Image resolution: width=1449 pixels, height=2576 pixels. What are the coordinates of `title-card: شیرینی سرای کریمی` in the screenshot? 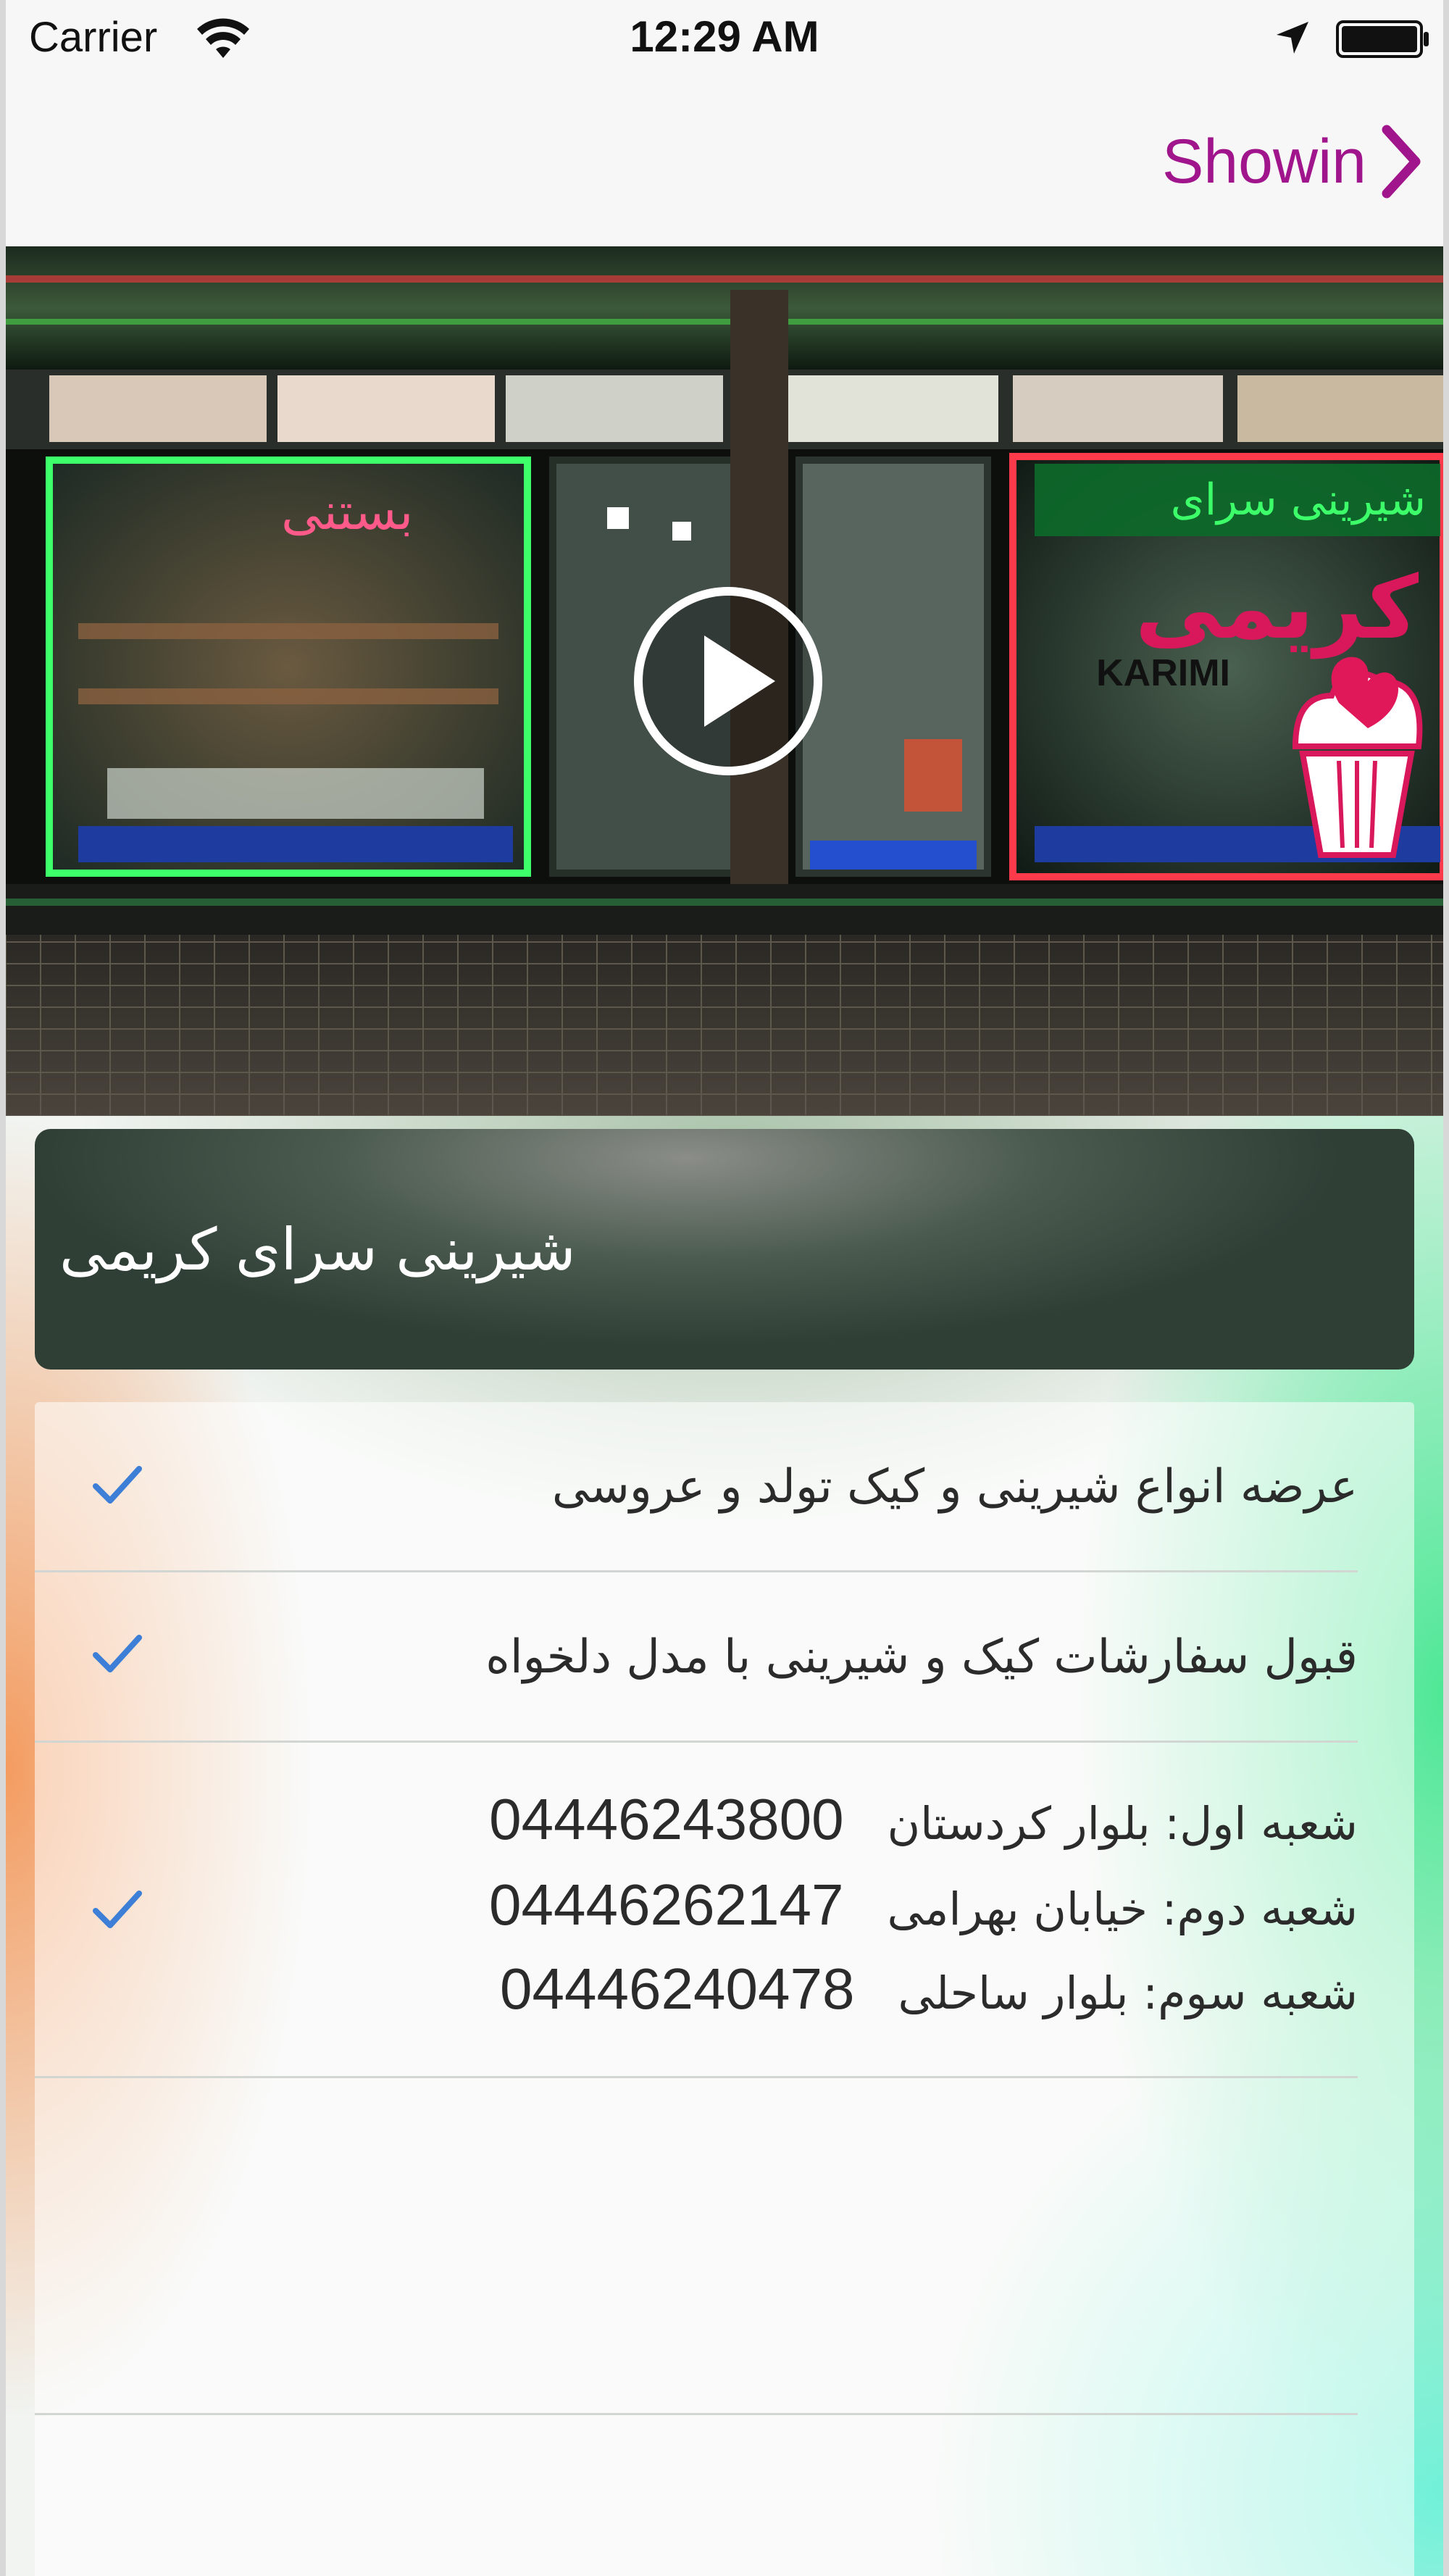 It's located at (724, 1249).